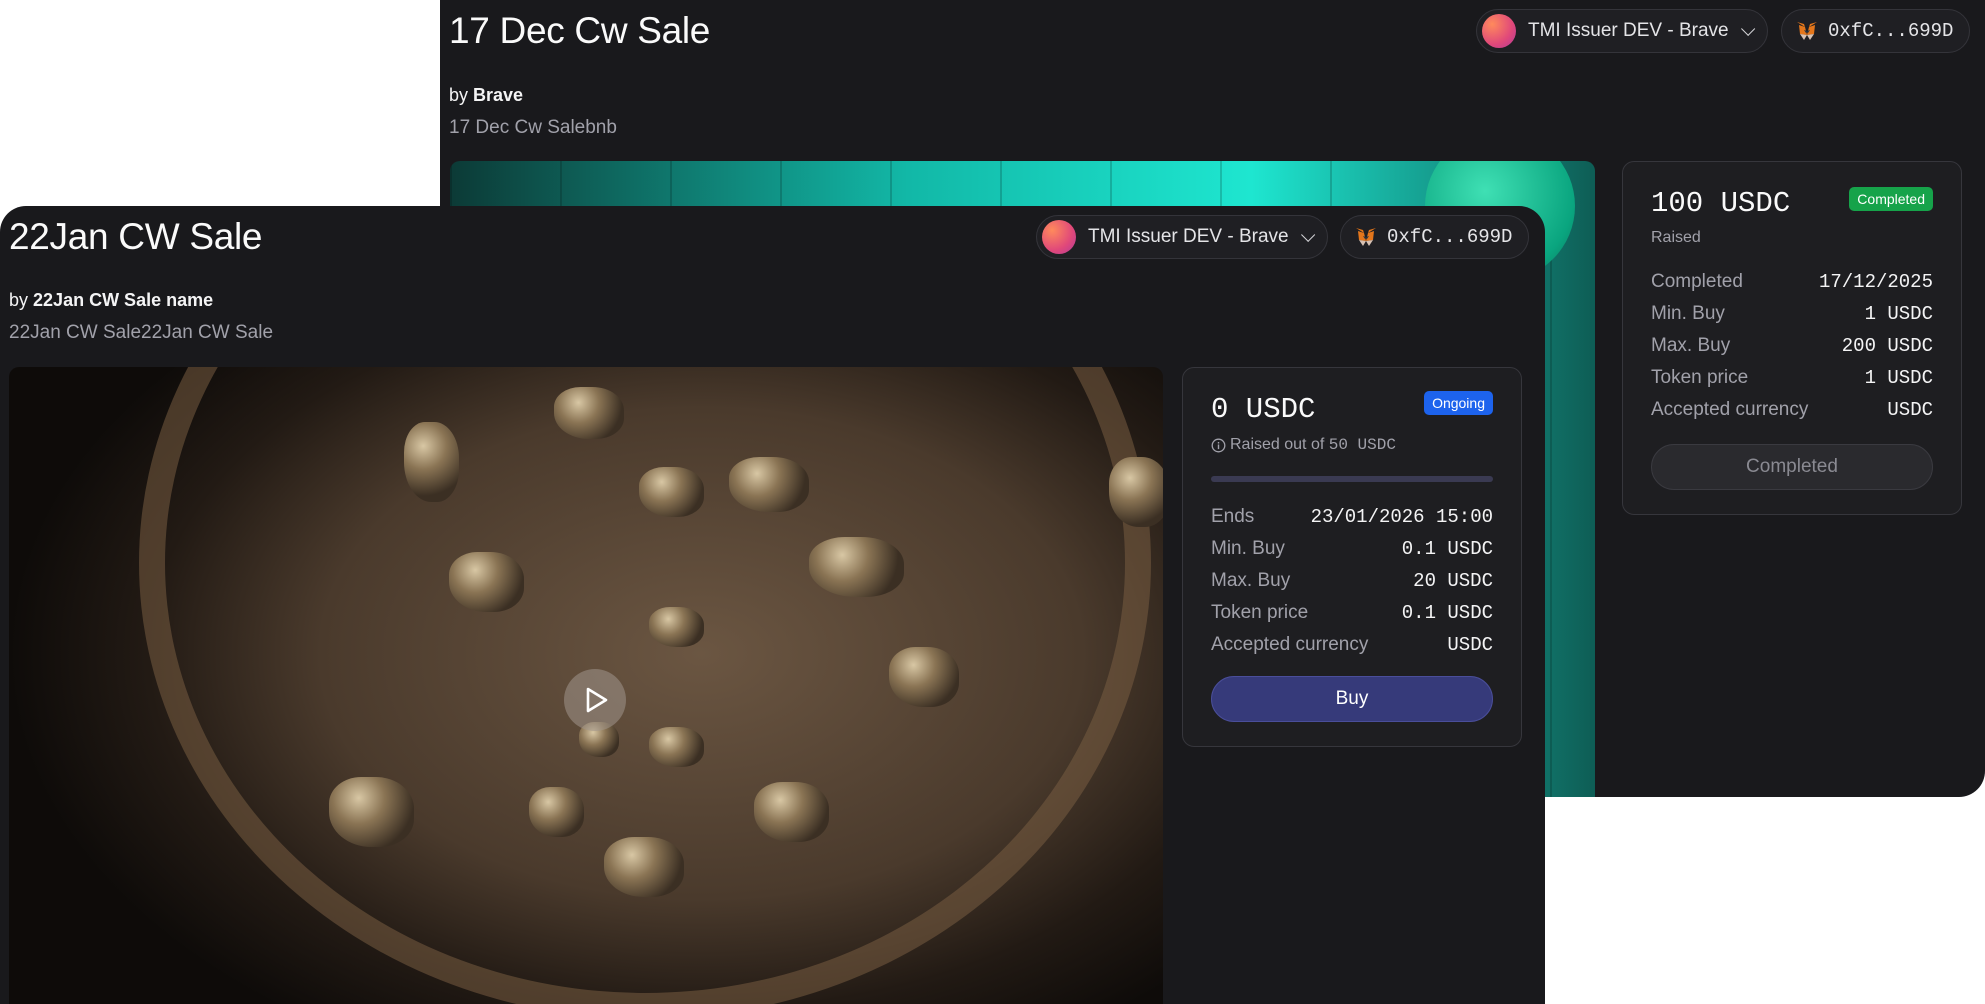 This screenshot has width=1985, height=1004. What do you see at coordinates (1792, 346) in the screenshot?
I see `detail-row: Max. Buy 200 USDC` at bounding box center [1792, 346].